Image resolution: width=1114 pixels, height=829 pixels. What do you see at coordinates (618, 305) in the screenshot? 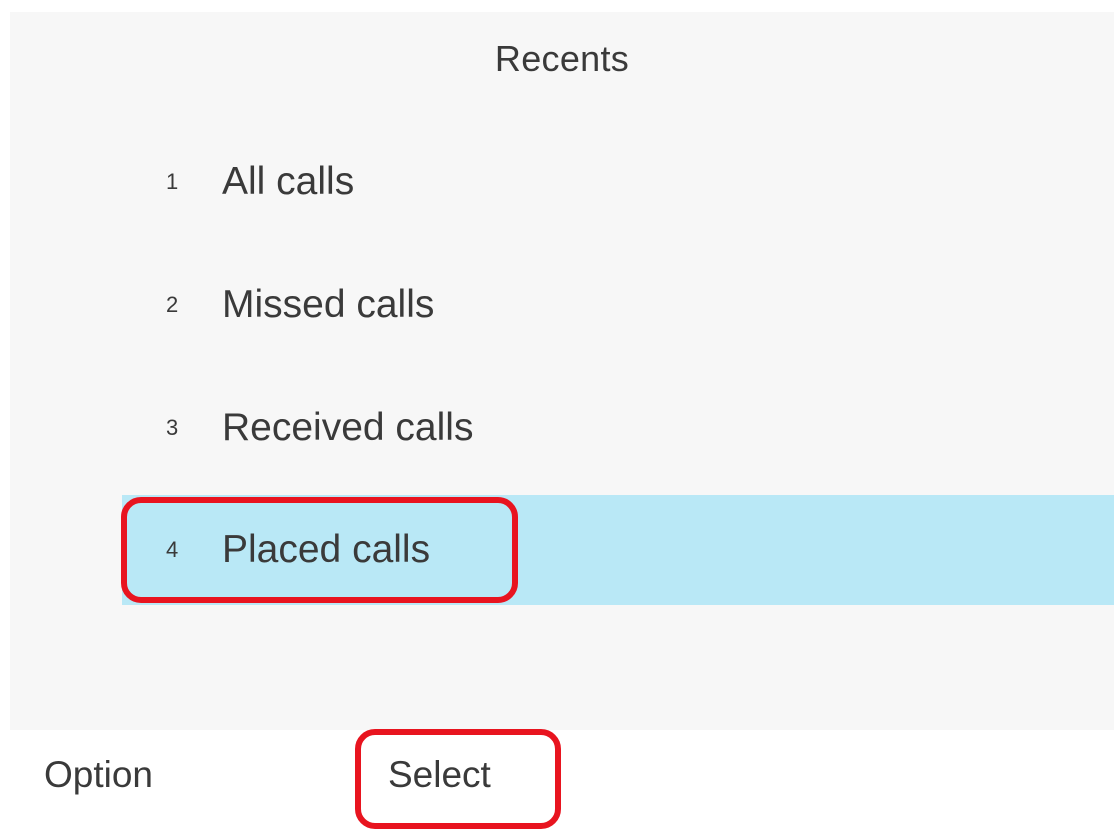
I see `menu-item-missed-calls: 2 Missed calls` at bounding box center [618, 305].